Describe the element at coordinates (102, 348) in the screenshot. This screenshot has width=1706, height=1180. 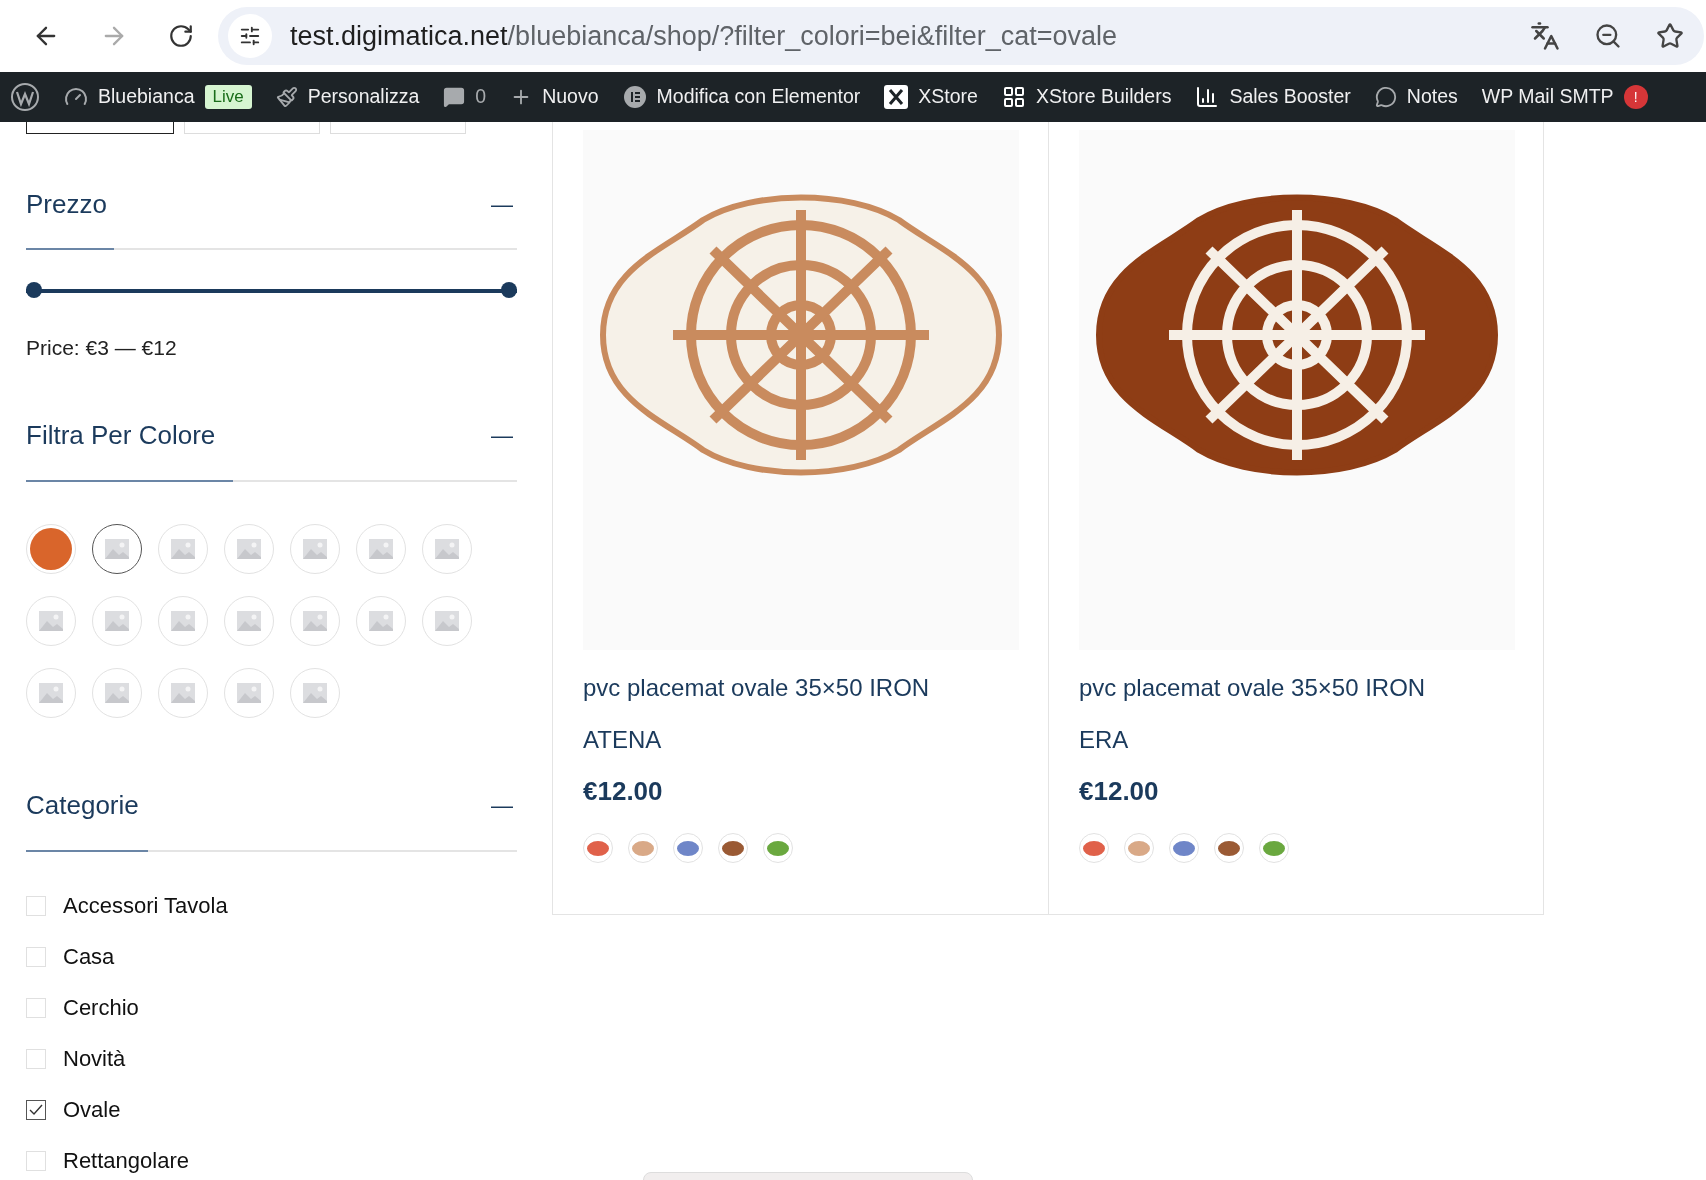
I see `price-range-text: Price: €3 — €12` at that location.